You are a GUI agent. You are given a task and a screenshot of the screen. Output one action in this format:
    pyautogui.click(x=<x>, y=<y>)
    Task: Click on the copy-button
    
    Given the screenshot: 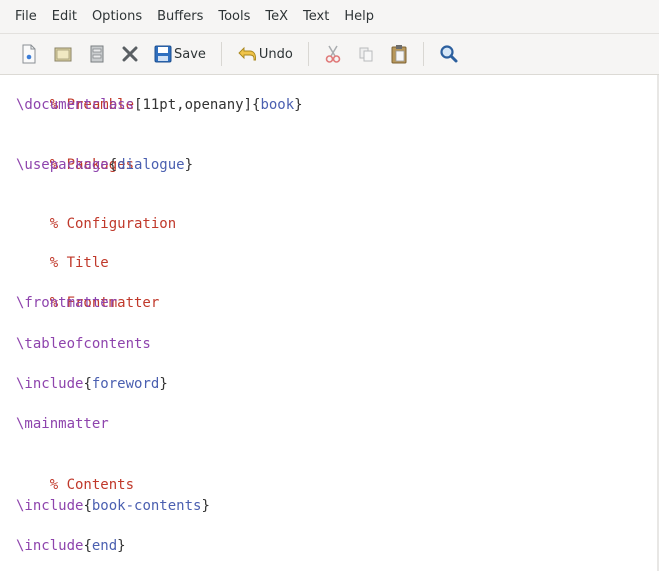 What is the action you would take?
    pyautogui.click(x=366, y=54)
    